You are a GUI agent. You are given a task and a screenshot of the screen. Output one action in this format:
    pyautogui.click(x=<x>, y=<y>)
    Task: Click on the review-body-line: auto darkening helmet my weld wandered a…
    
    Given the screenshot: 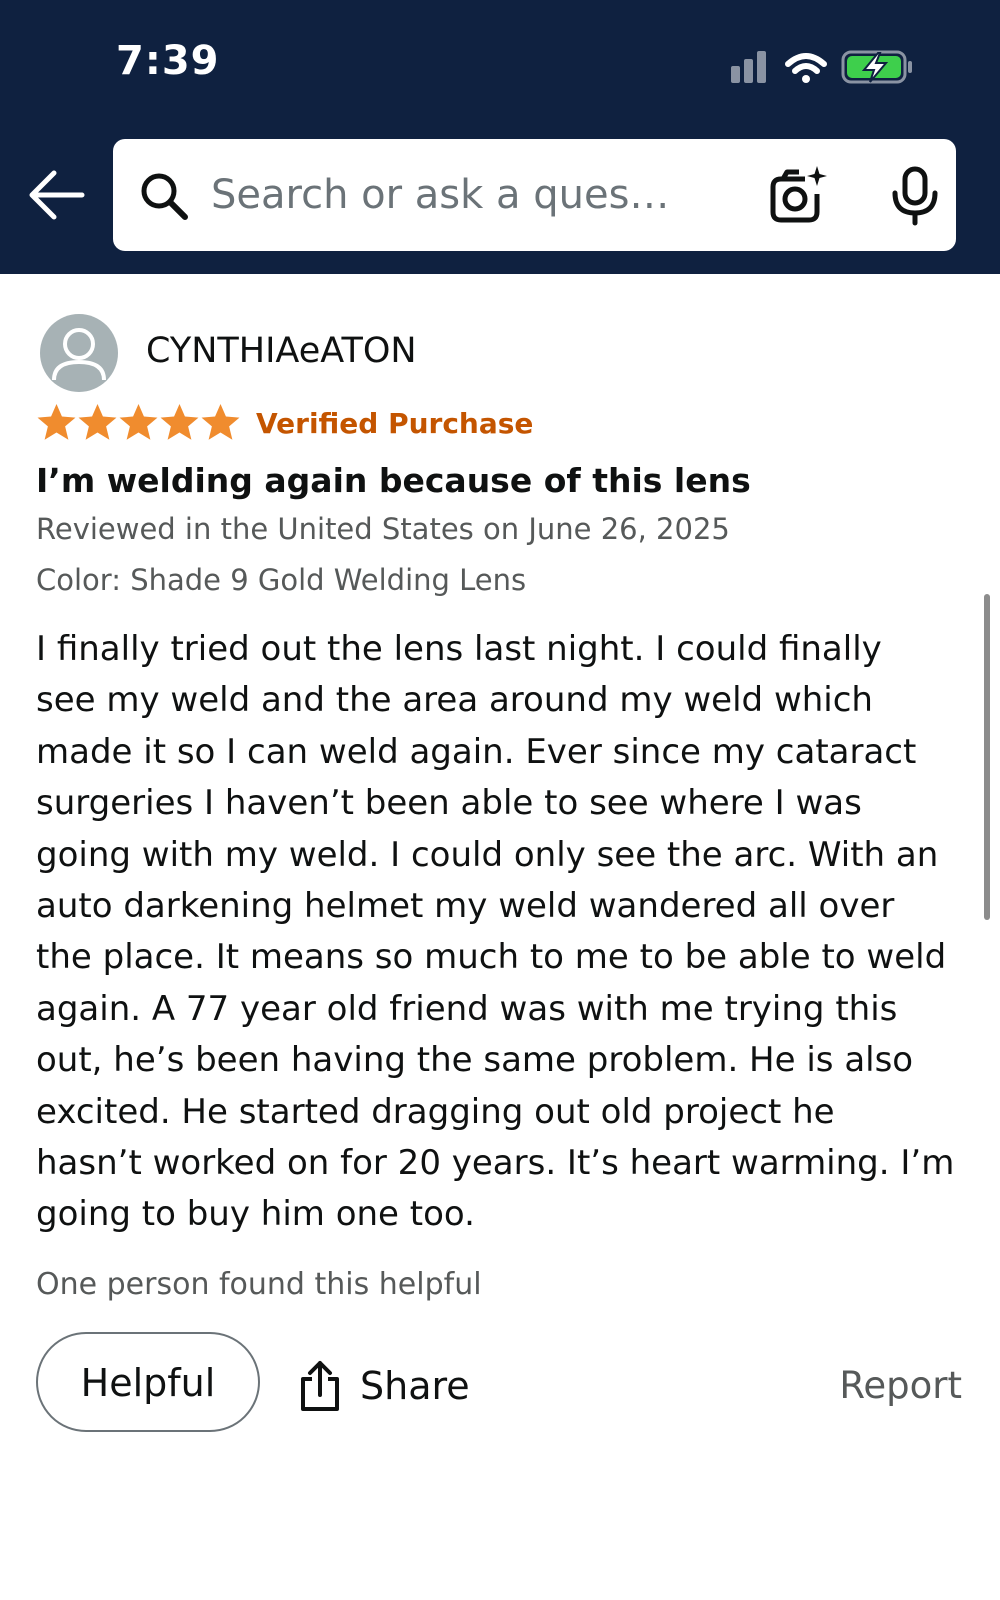 What is the action you would take?
    pyautogui.click(x=465, y=906)
    